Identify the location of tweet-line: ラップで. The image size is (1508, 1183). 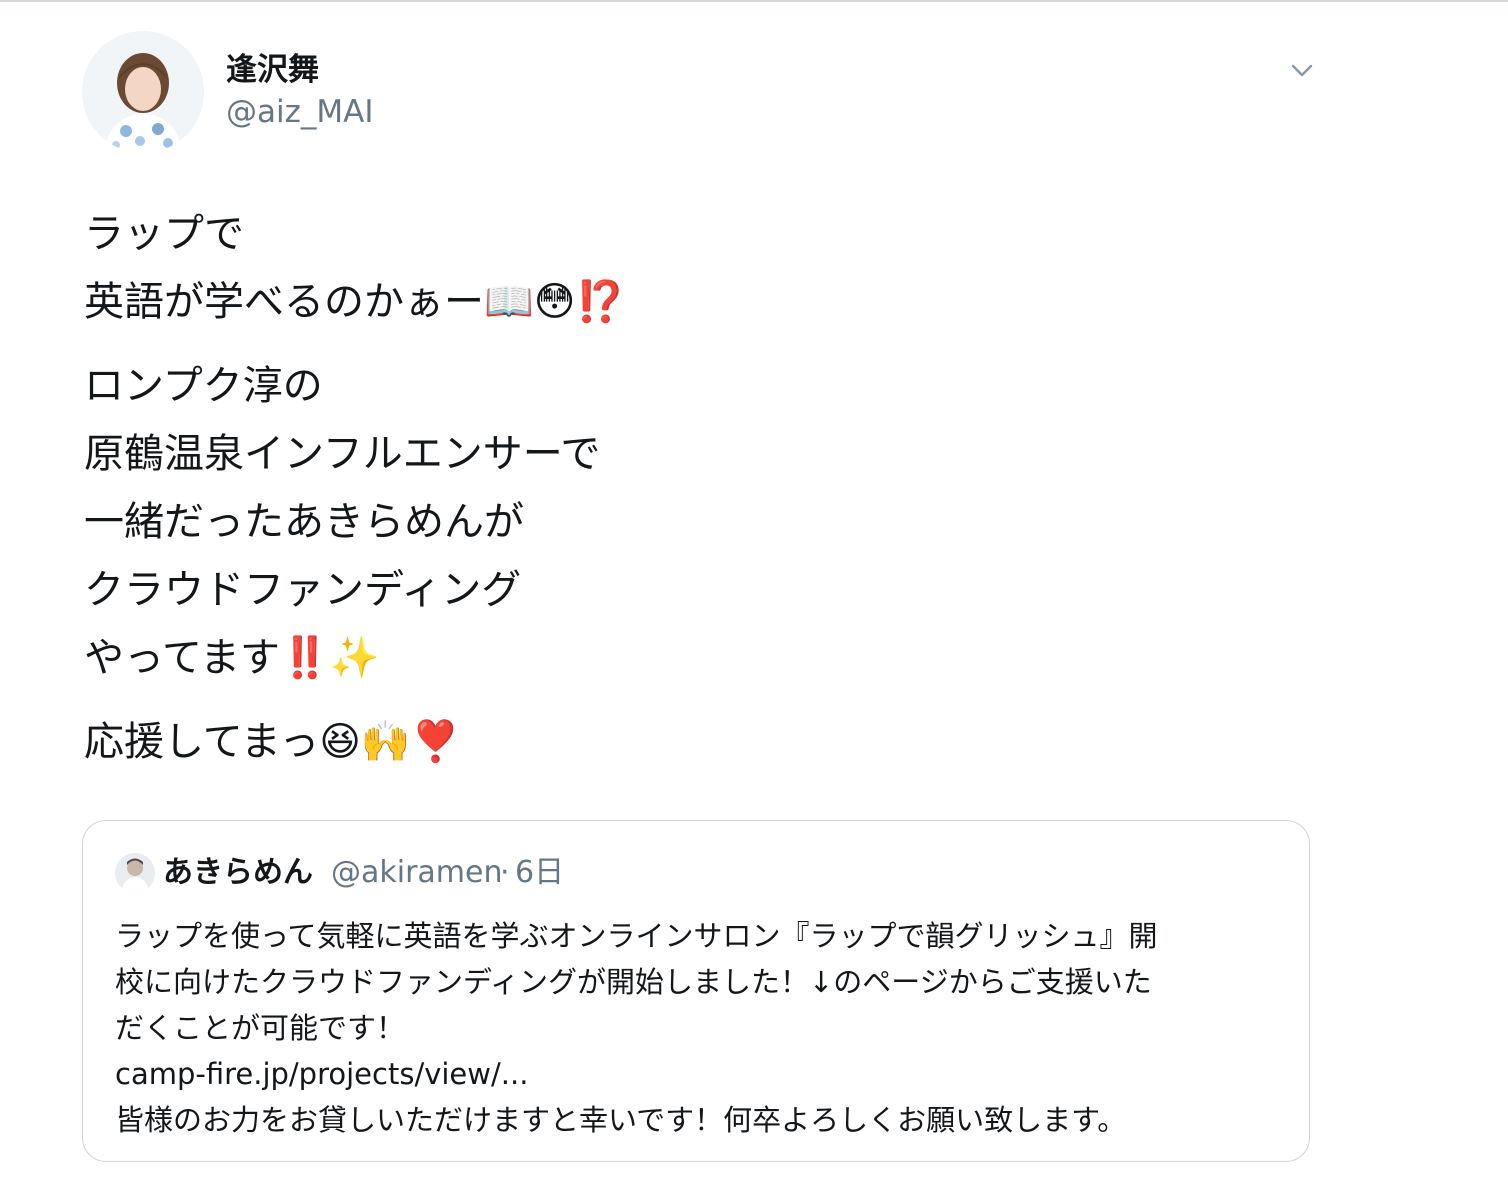
(164, 234).